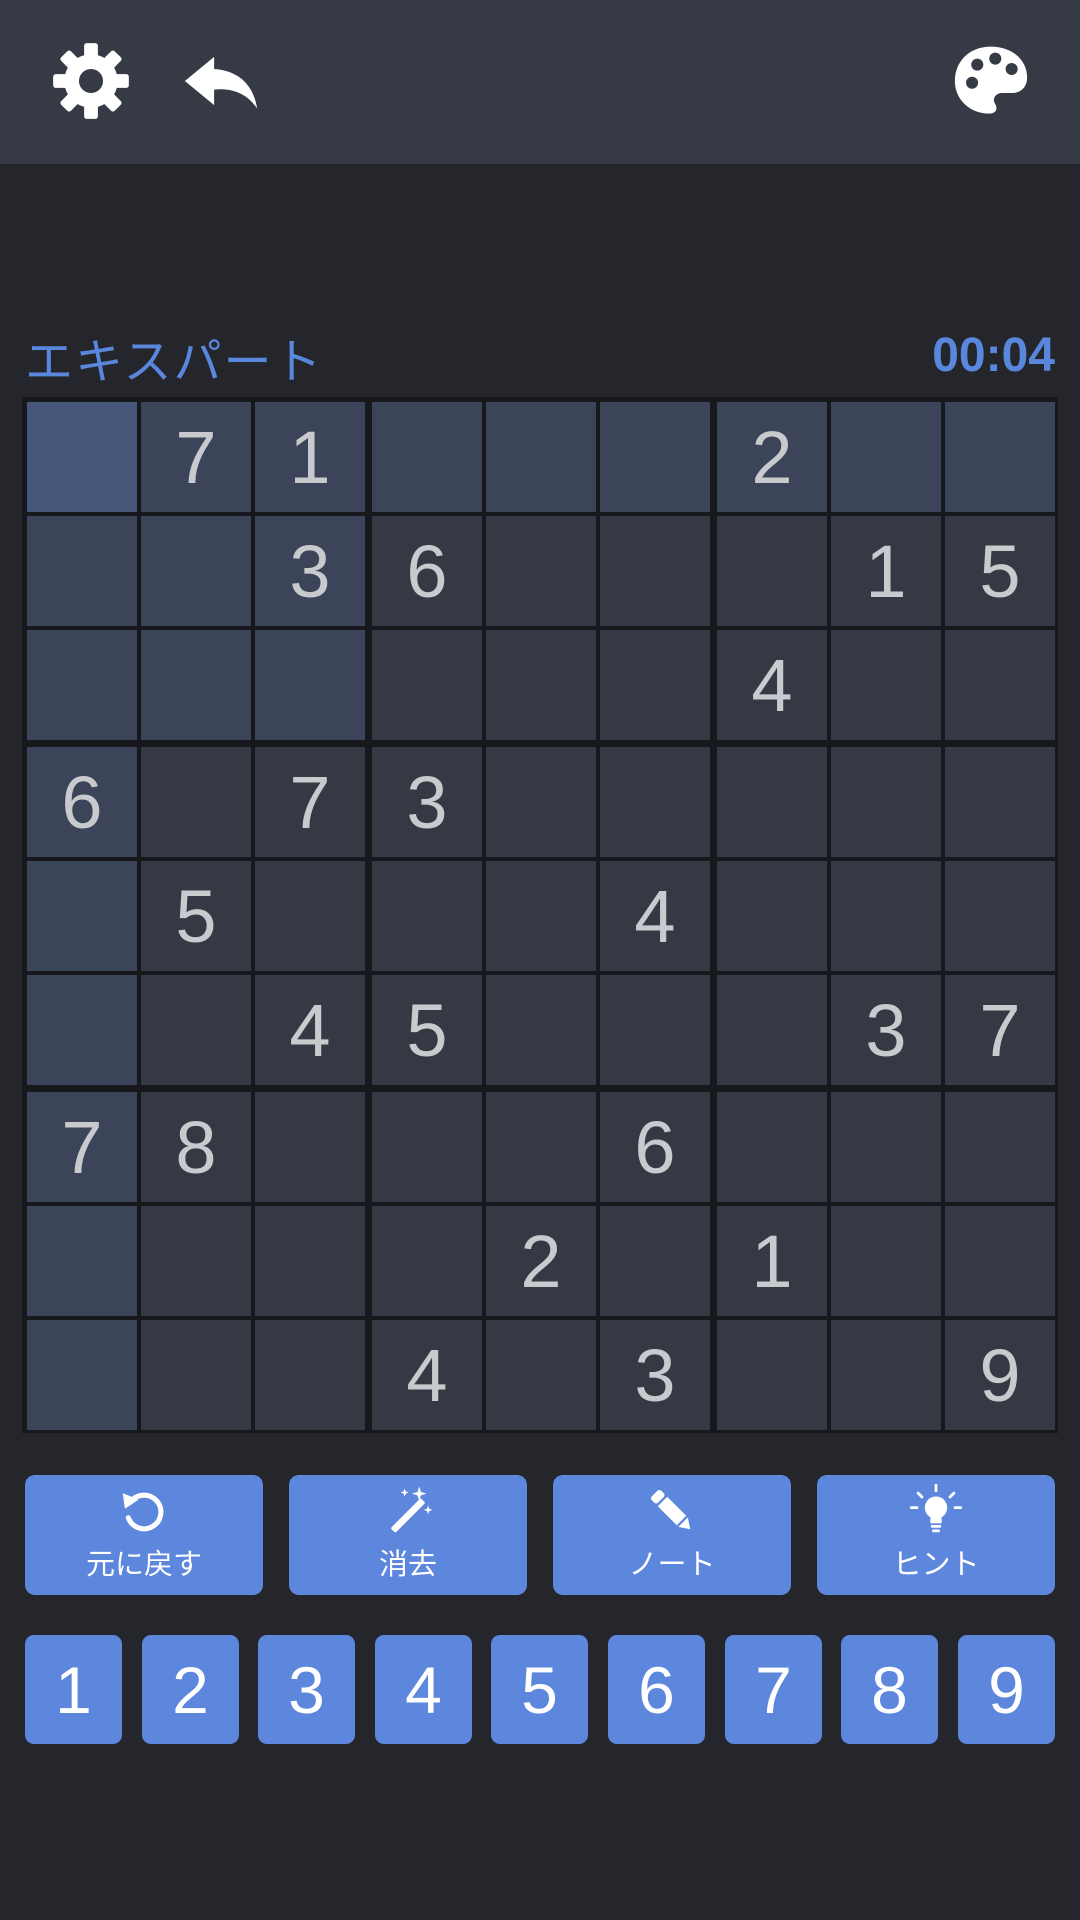 This screenshot has width=1080, height=1920. Describe the element at coordinates (772, 1147) in the screenshot. I see `sudoku-cell-r7c7` at that location.